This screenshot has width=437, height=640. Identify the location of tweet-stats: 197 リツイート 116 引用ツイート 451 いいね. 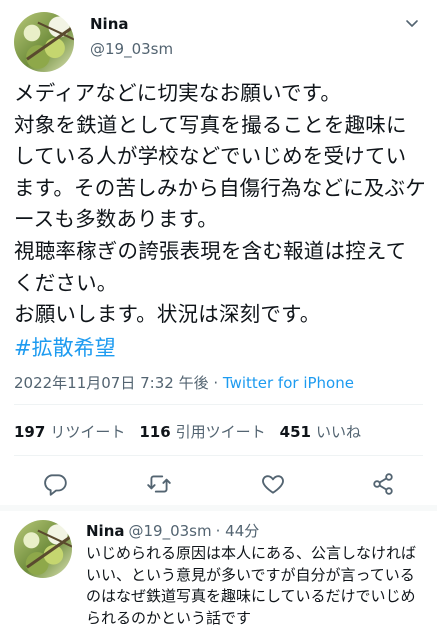
(194, 431).